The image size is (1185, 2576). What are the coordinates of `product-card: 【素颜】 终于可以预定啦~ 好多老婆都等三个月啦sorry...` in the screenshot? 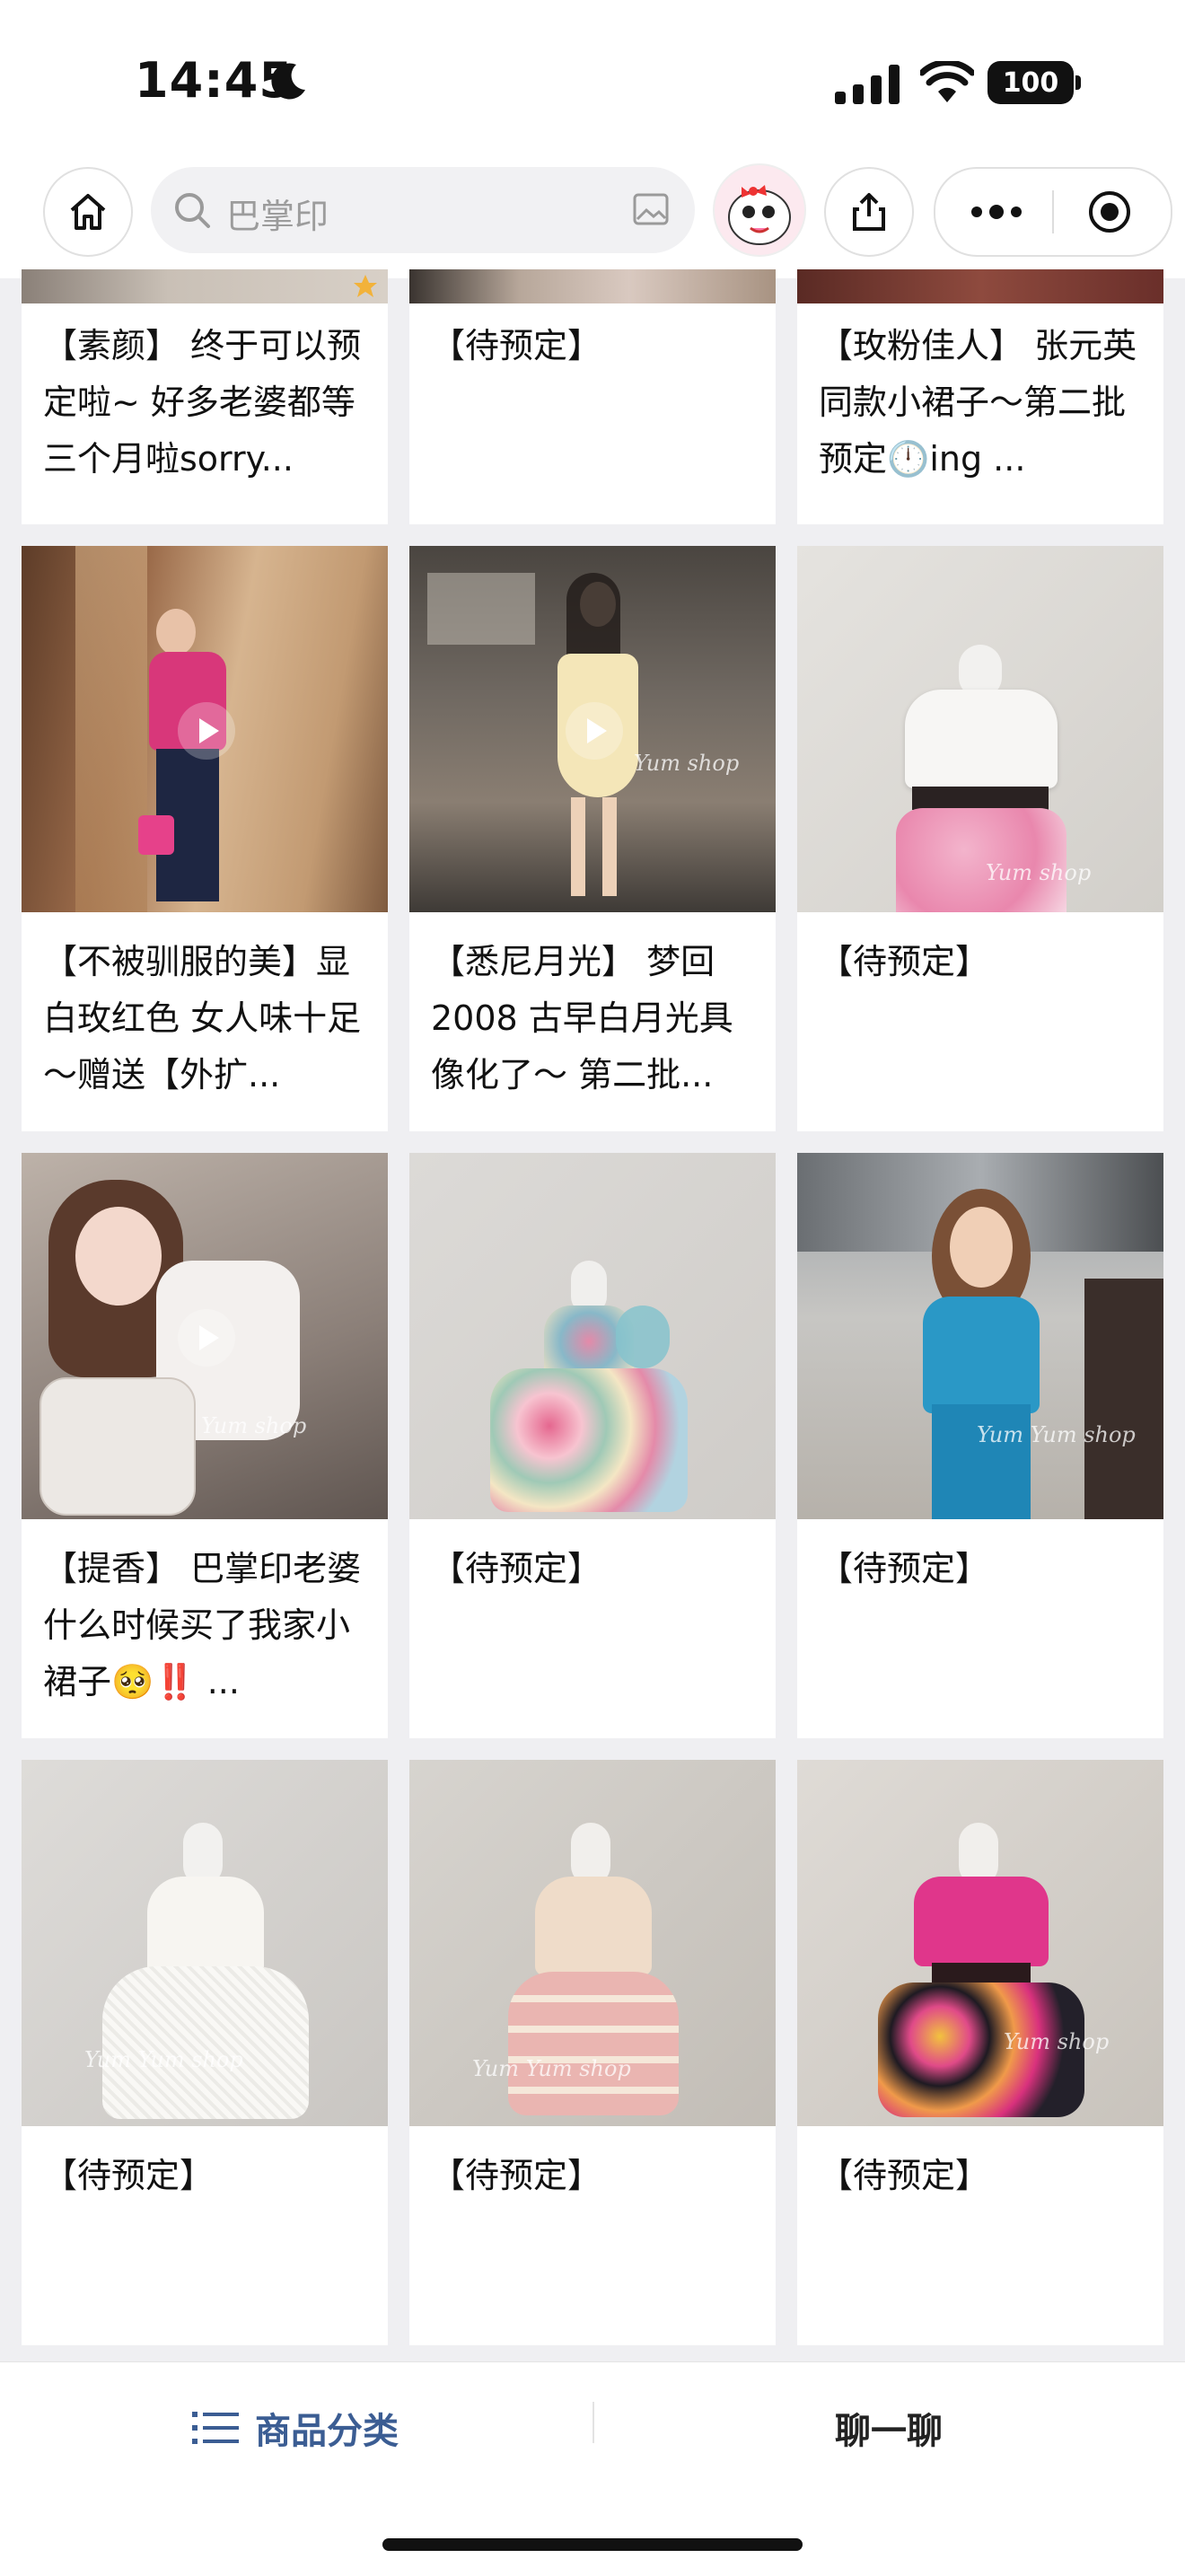 It's located at (205, 396).